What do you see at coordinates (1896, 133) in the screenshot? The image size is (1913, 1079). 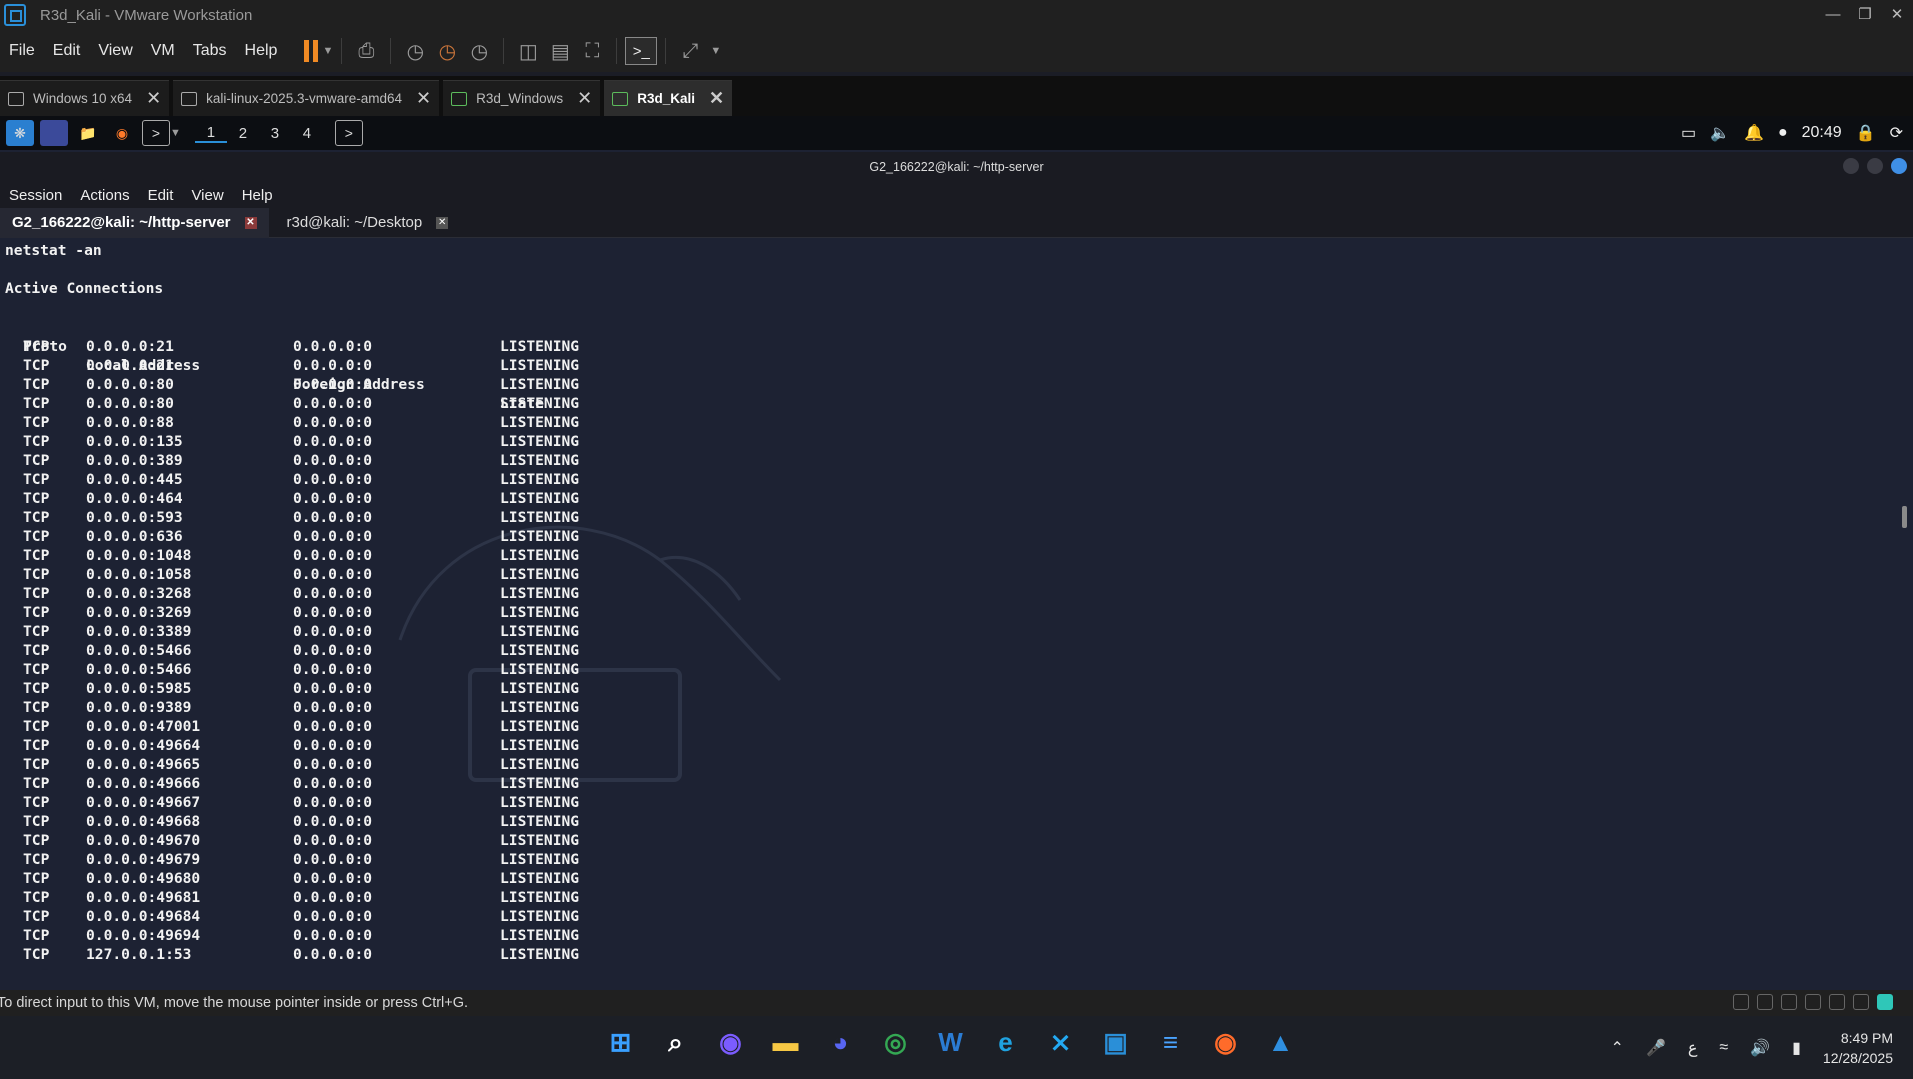 I see `power-icon: ⟳` at bounding box center [1896, 133].